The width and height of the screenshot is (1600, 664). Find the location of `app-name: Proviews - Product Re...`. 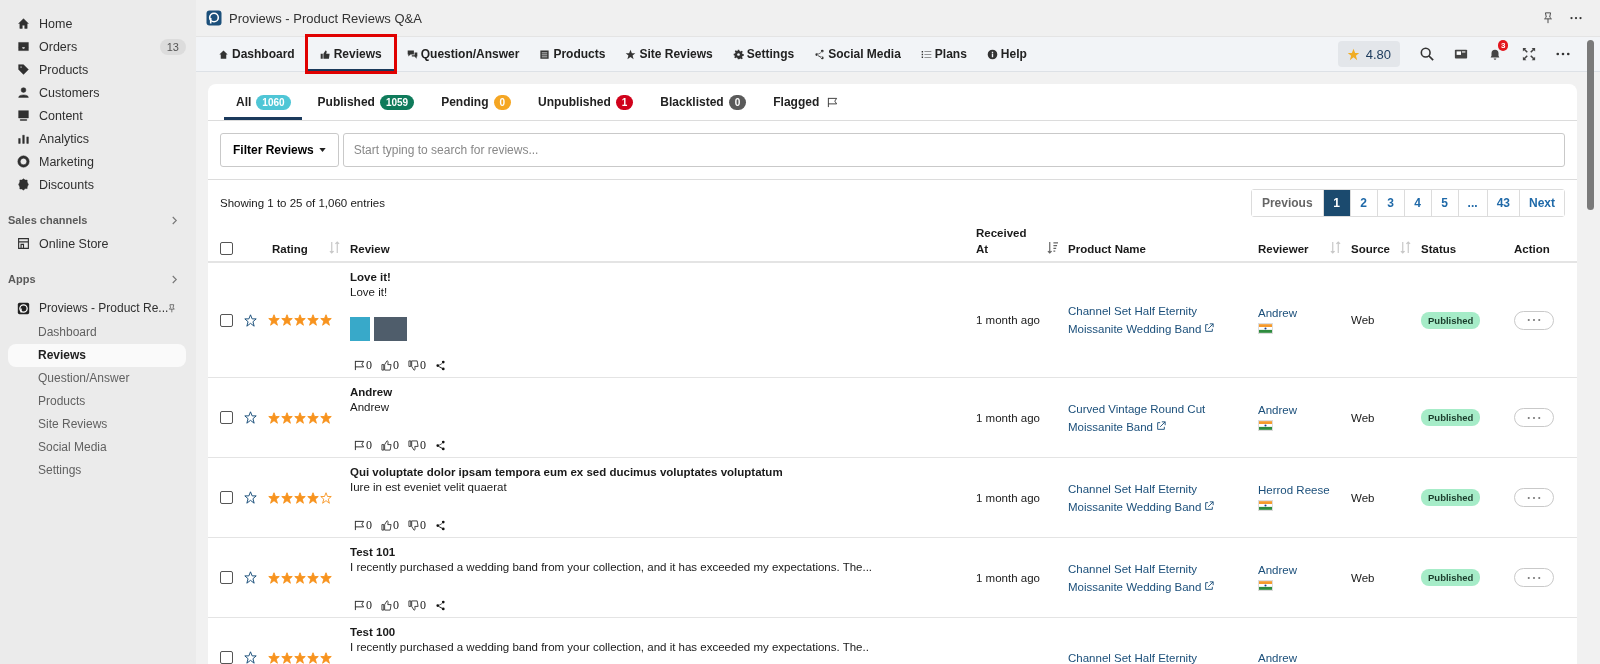

app-name: Proviews - Product Re... is located at coordinates (104, 308).